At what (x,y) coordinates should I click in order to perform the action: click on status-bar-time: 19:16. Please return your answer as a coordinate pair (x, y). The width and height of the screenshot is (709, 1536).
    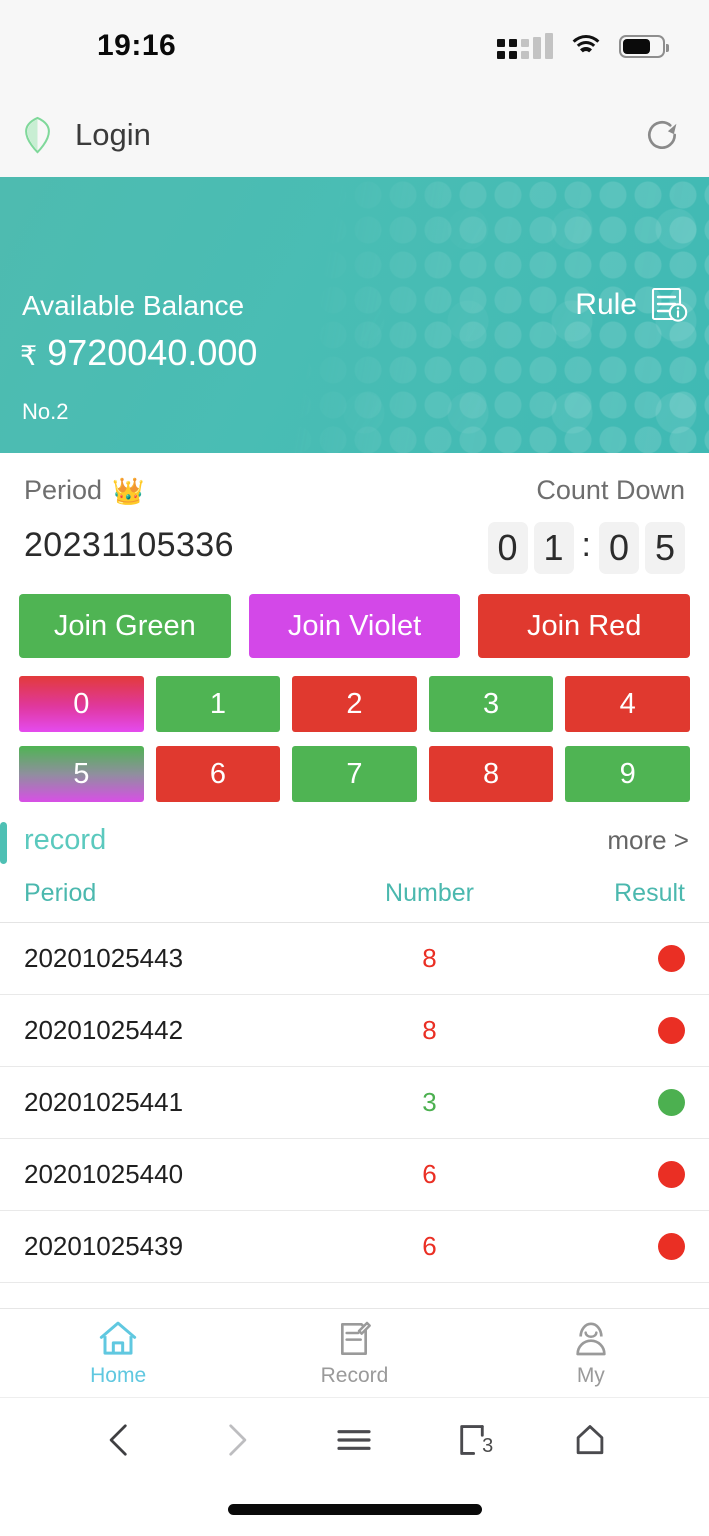
    Looking at the image, I should click on (137, 45).